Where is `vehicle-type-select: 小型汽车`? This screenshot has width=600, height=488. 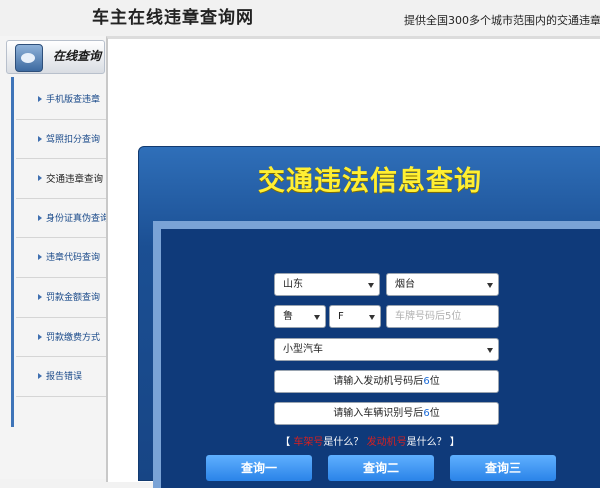
vehicle-type-select: 小型汽车 is located at coordinates (386, 349).